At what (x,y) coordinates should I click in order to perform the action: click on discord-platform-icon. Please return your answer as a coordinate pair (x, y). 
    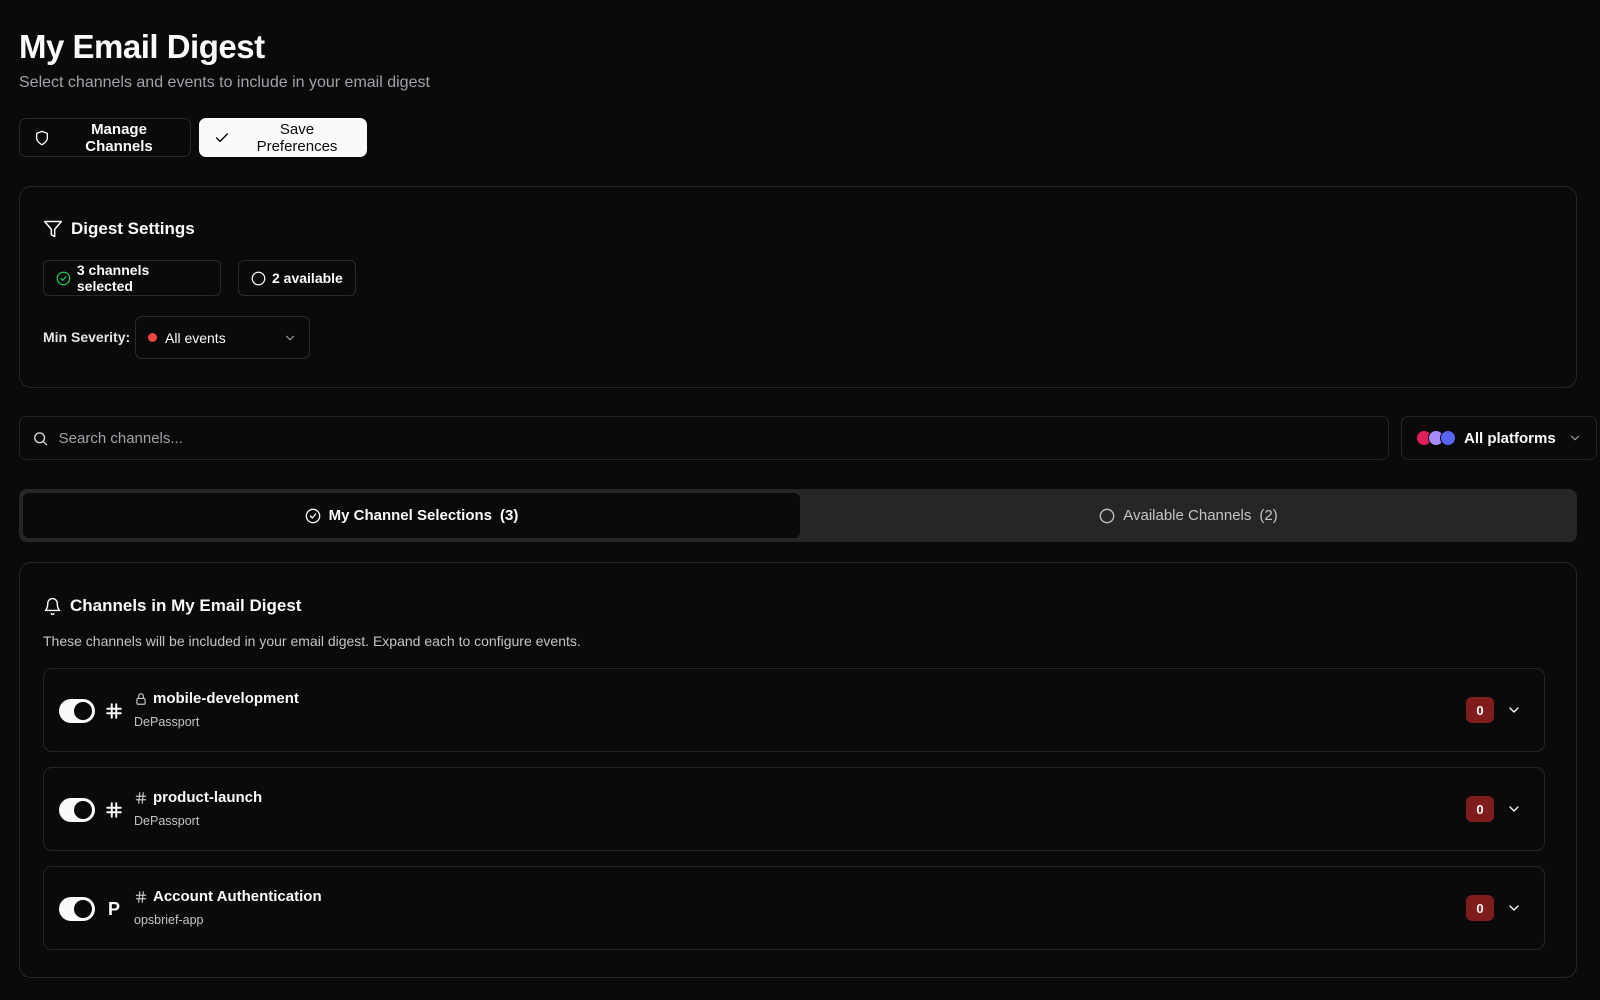
    Looking at the image, I should click on (1448, 438).